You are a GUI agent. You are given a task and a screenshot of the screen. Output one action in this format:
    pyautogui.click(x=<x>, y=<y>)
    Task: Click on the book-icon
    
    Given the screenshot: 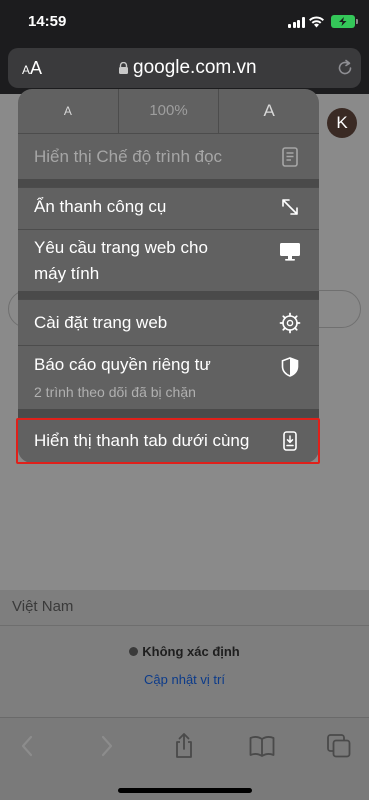 What is the action you would take?
    pyautogui.click(x=262, y=746)
    